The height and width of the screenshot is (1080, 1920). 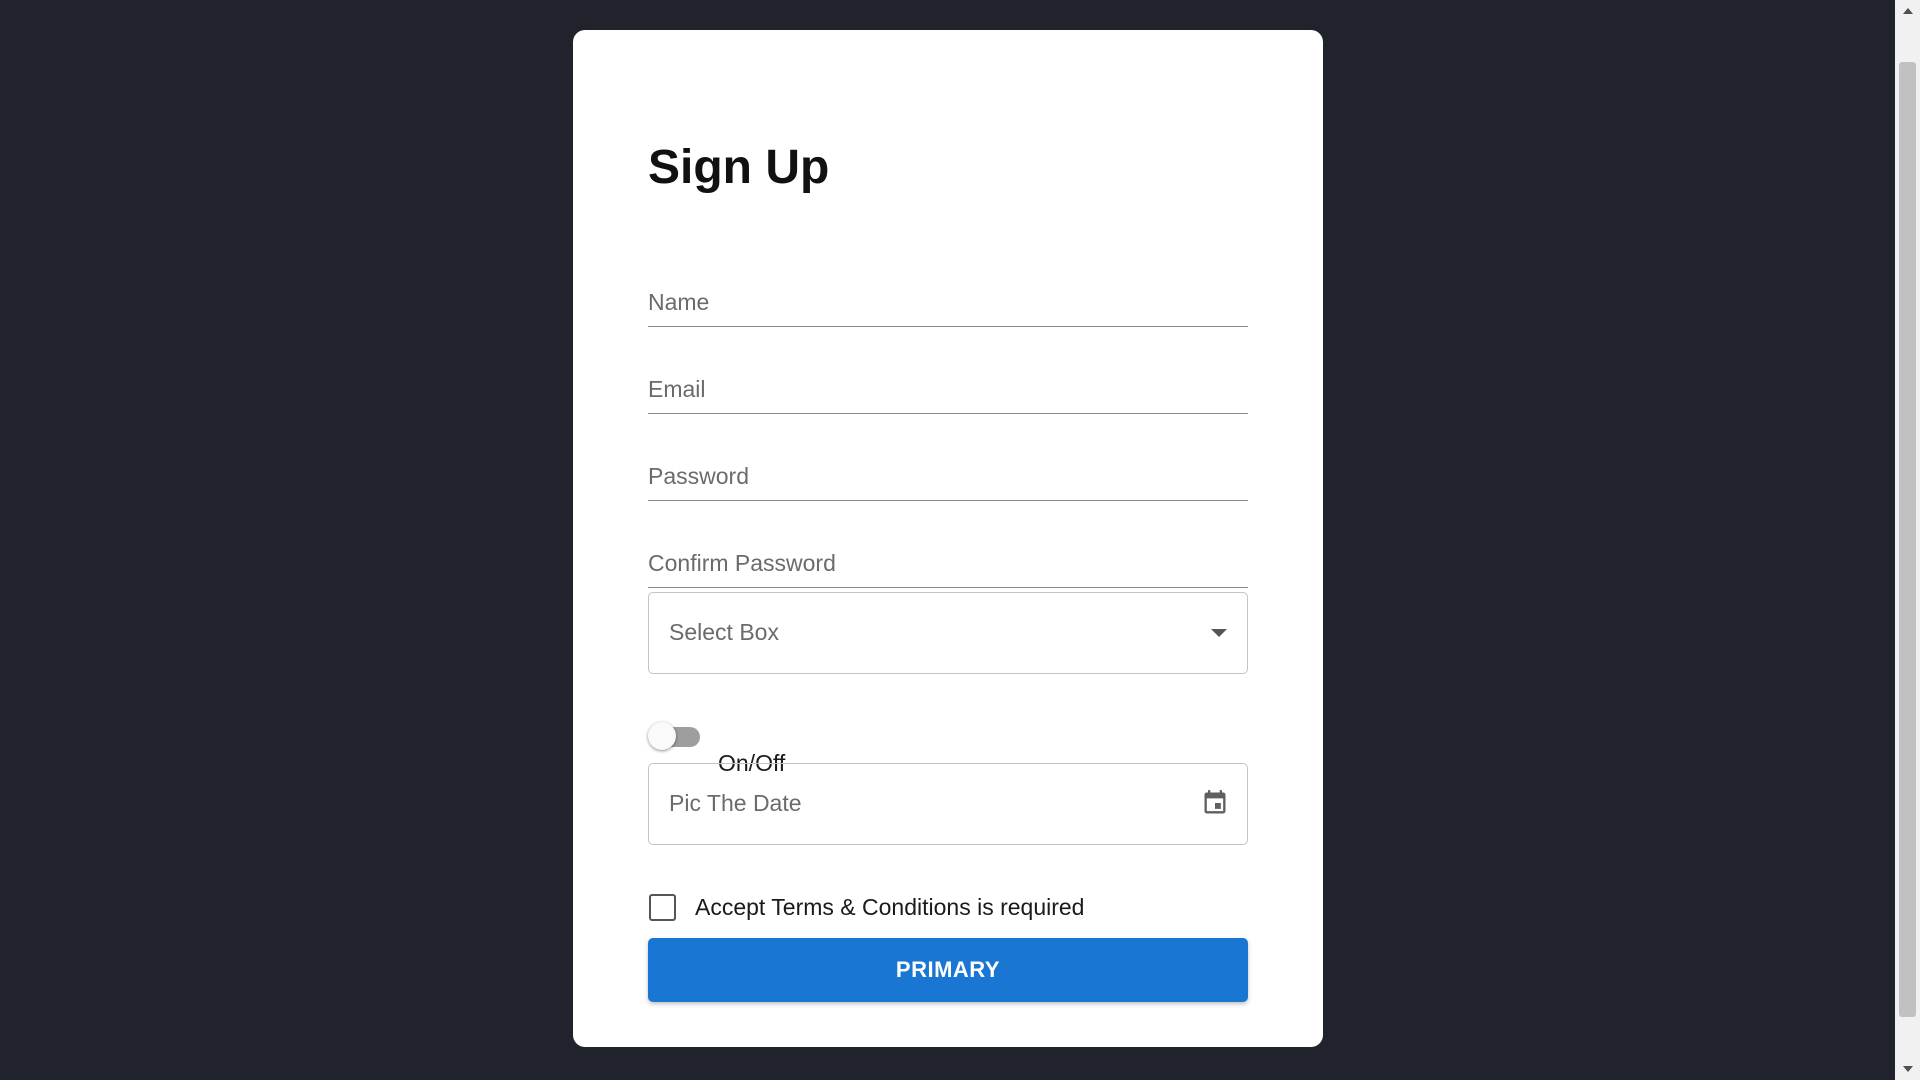 What do you see at coordinates (724, 632) in the screenshot?
I see `select-box-label: Select Box` at bounding box center [724, 632].